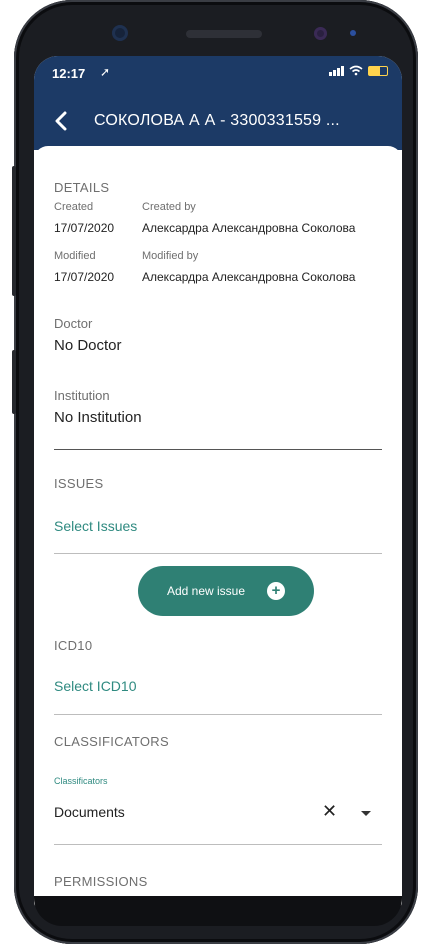 Image resolution: width=421 pixels, height=944 pixels. What do you see at coordinates (206, 591) in the screenshot?
I see `add-new-issue-label: Add new issue` at bounding box center [206, 591].